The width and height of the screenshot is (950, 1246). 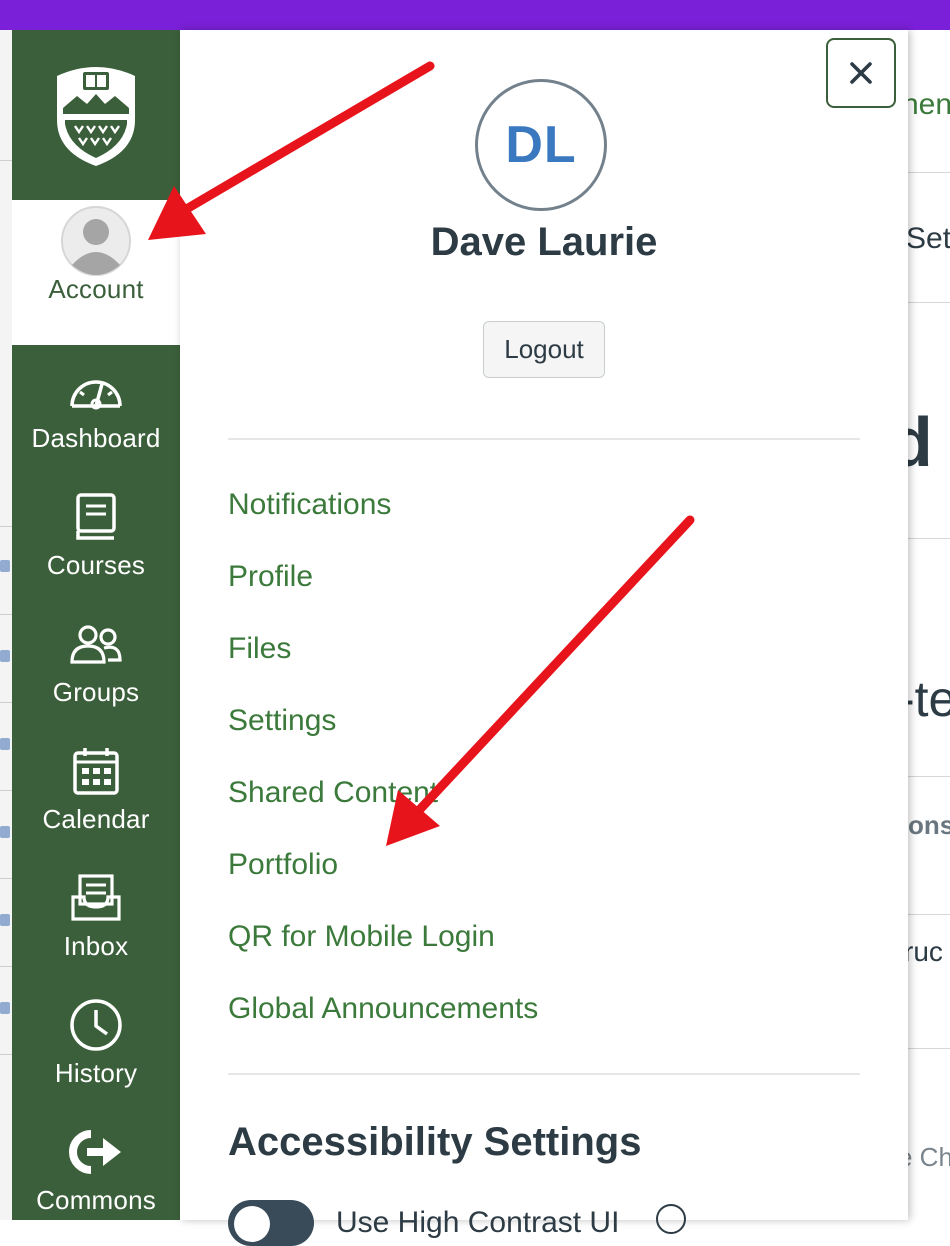 I want to click on nav-label: Courses, so click(x=96, y=565).